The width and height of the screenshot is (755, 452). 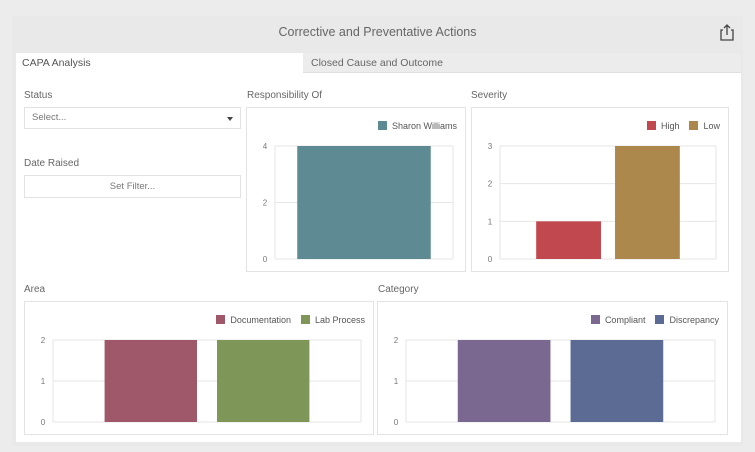 What do you see at coordinates (504, 381) in the screenshot?
I see `bar-compliant` at bounding box center [504, 381].